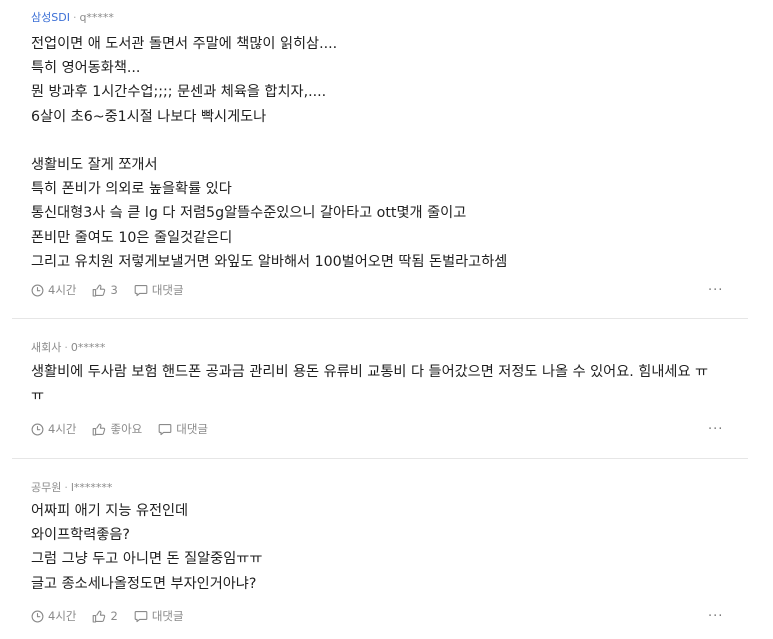  I want to click on like-button: 3, so click(105, 290).